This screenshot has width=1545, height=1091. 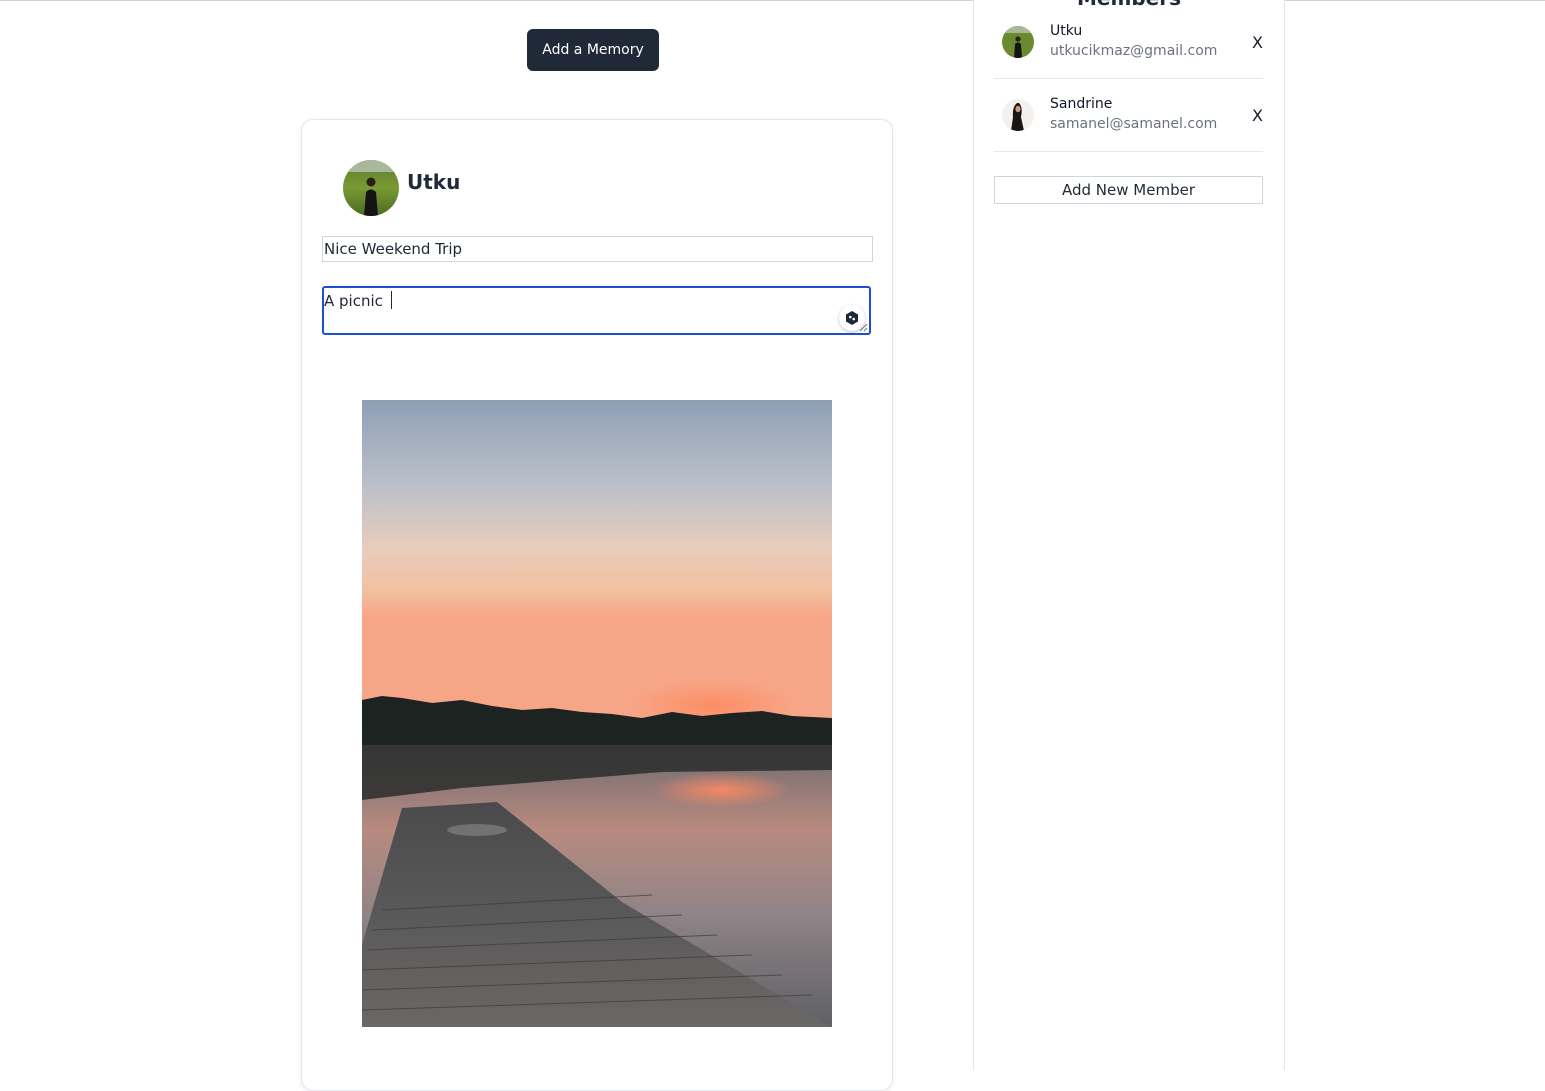 I want to click on add-new-member-button: Add New Member, so click(x=1128, y=190).